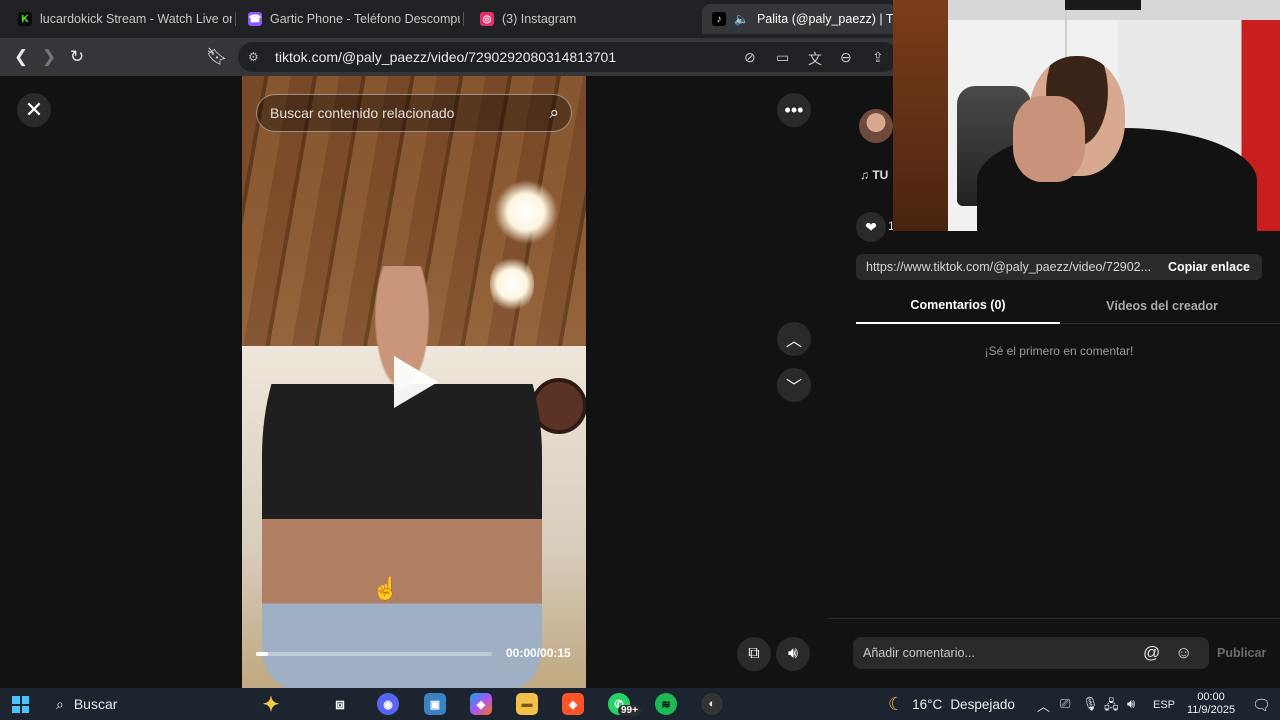  Describe the element at coordinates (365, 19) in the screenshot. I see `tab-title: Gartic Phone - Teléfono Descompues` at that location.